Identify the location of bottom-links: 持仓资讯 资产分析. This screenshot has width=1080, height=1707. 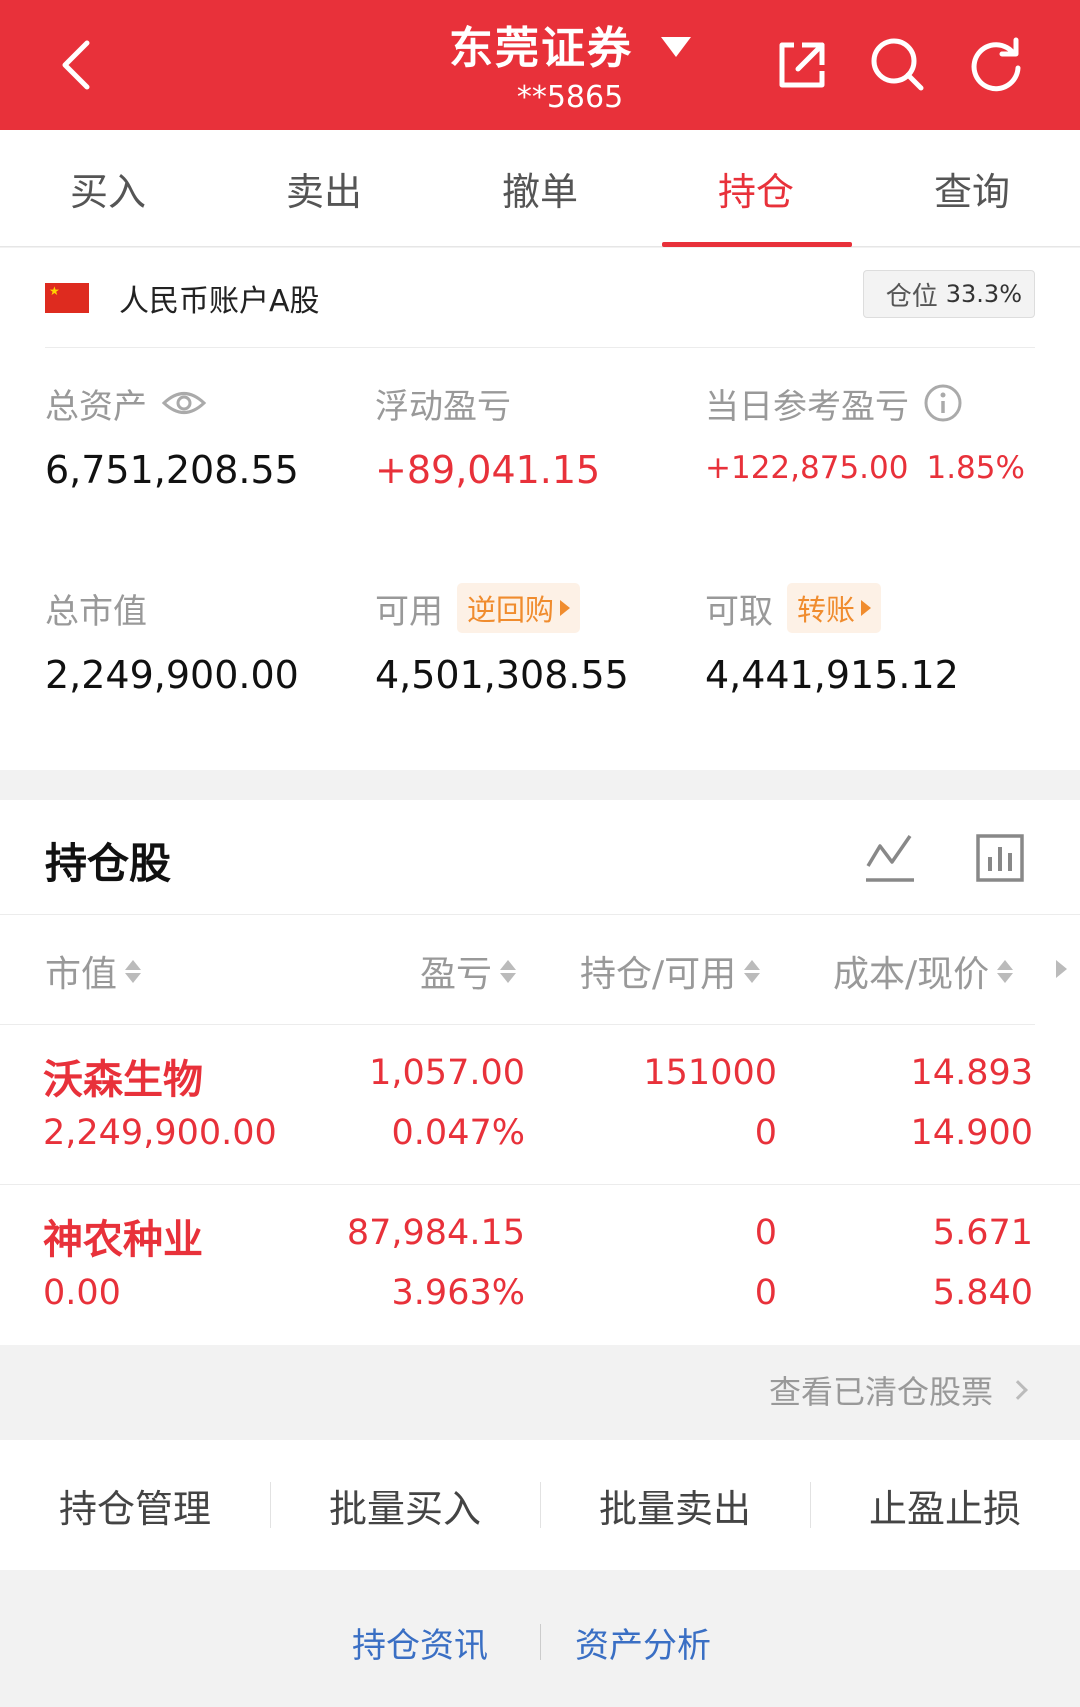
(540, 1638).